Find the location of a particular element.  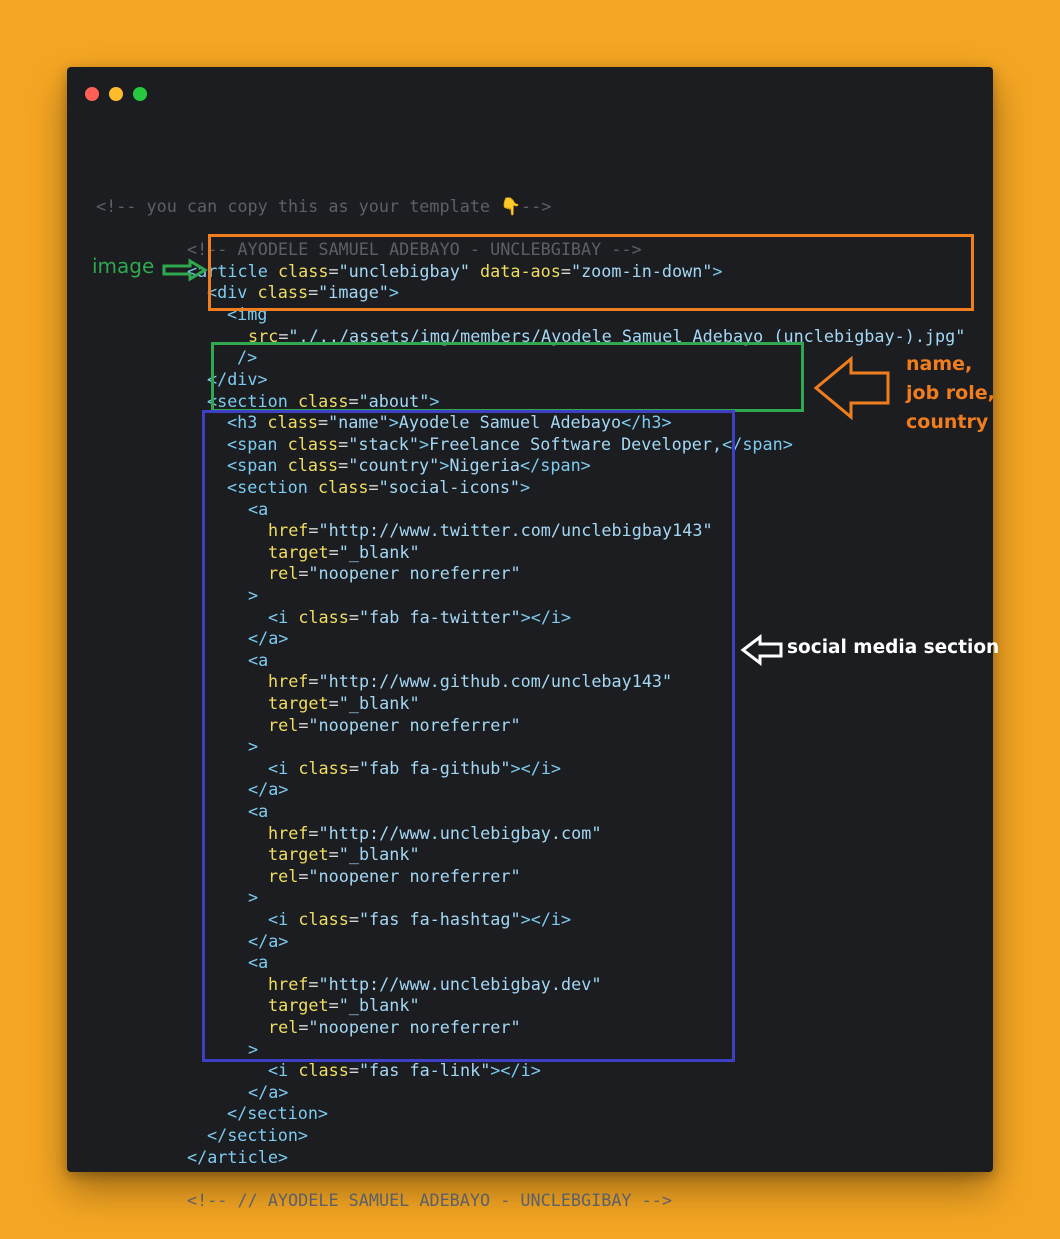

name-annotation-line: job role, is located at coordinates (950, 393).